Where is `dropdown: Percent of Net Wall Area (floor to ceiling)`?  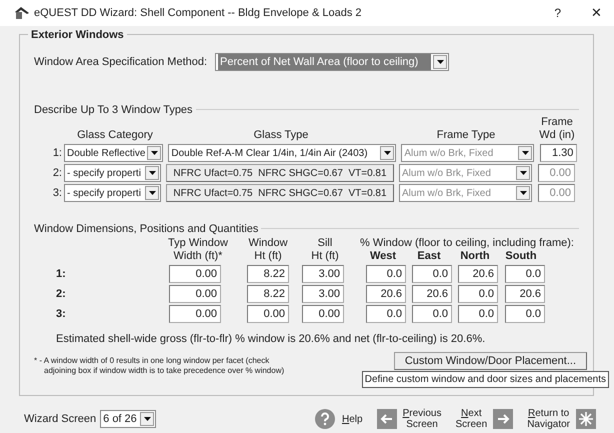 dropdown: Percent of Net Wall Area (floor to ceiling) is located at coordinates (332, 62).